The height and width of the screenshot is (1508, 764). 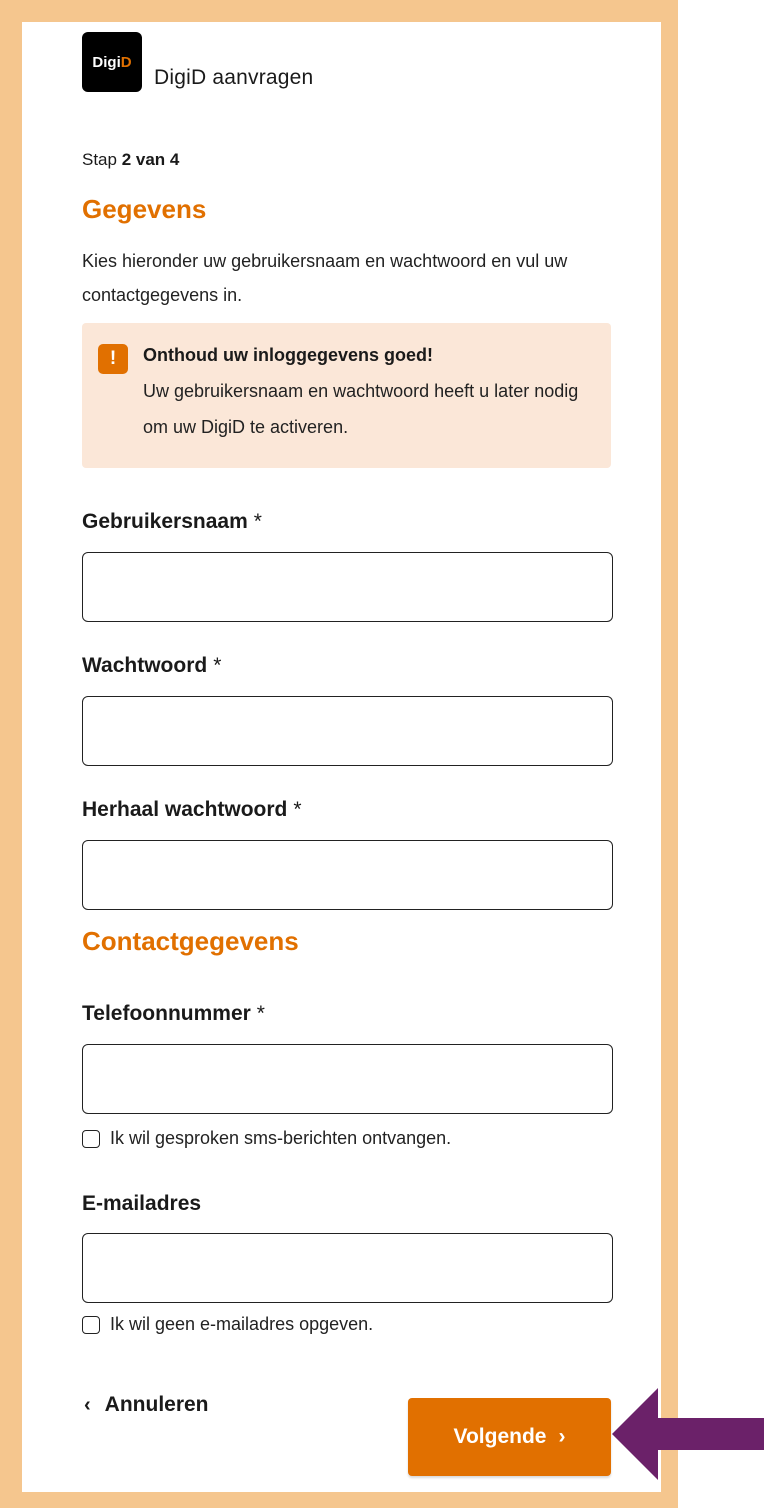 I want to click on repeat-password-label: Herhaal wachtwoord *, so click(x=192, y=809).